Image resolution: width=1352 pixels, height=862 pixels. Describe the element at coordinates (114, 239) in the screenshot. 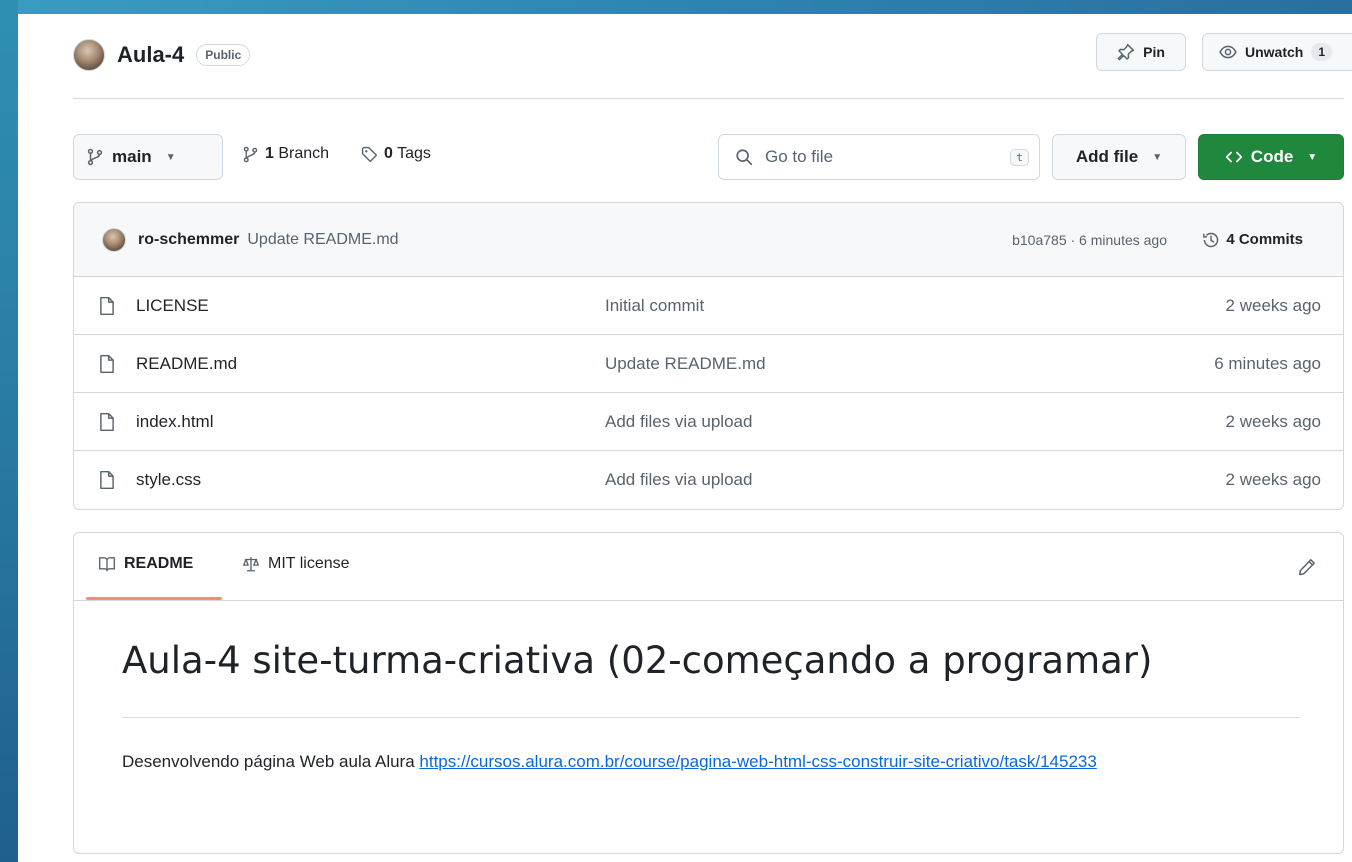

I see `author-avatar` at that location.